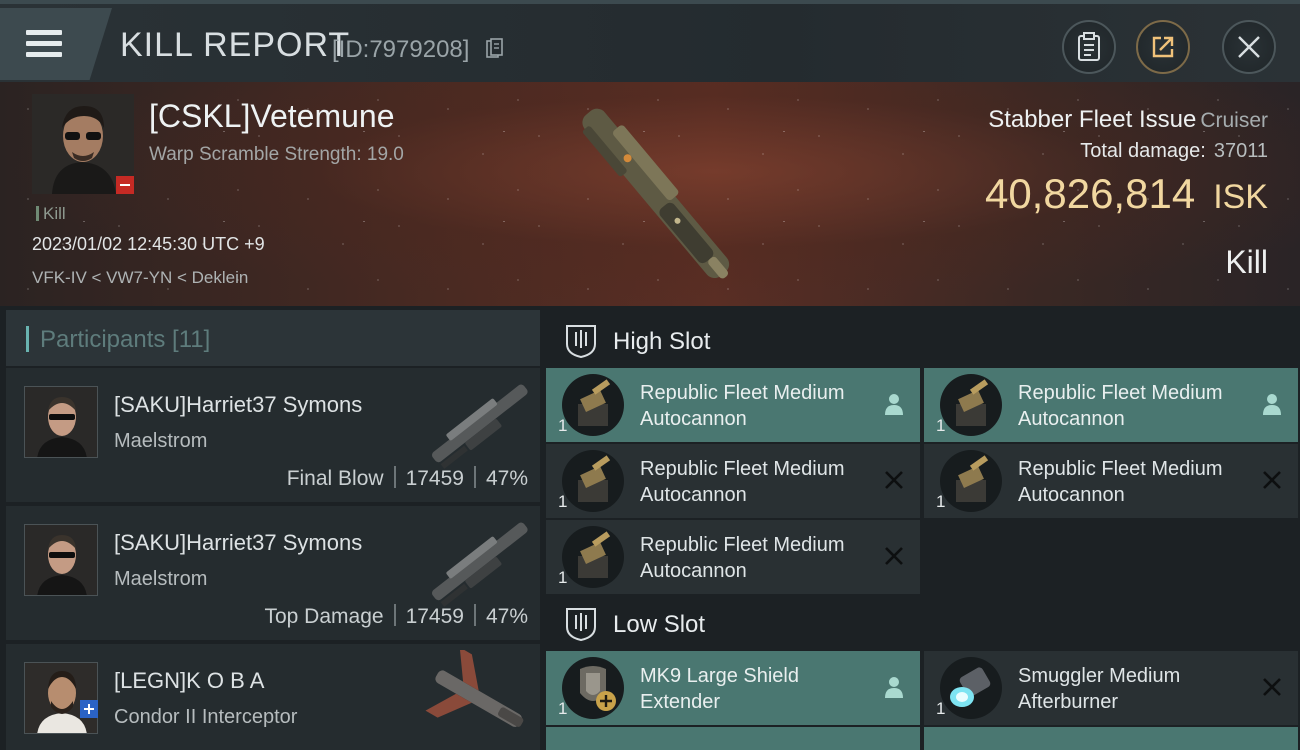  Describe the element at coordinates (923, 624) in the screenshot. I see `low-slot-header: Low Slot` at that location.